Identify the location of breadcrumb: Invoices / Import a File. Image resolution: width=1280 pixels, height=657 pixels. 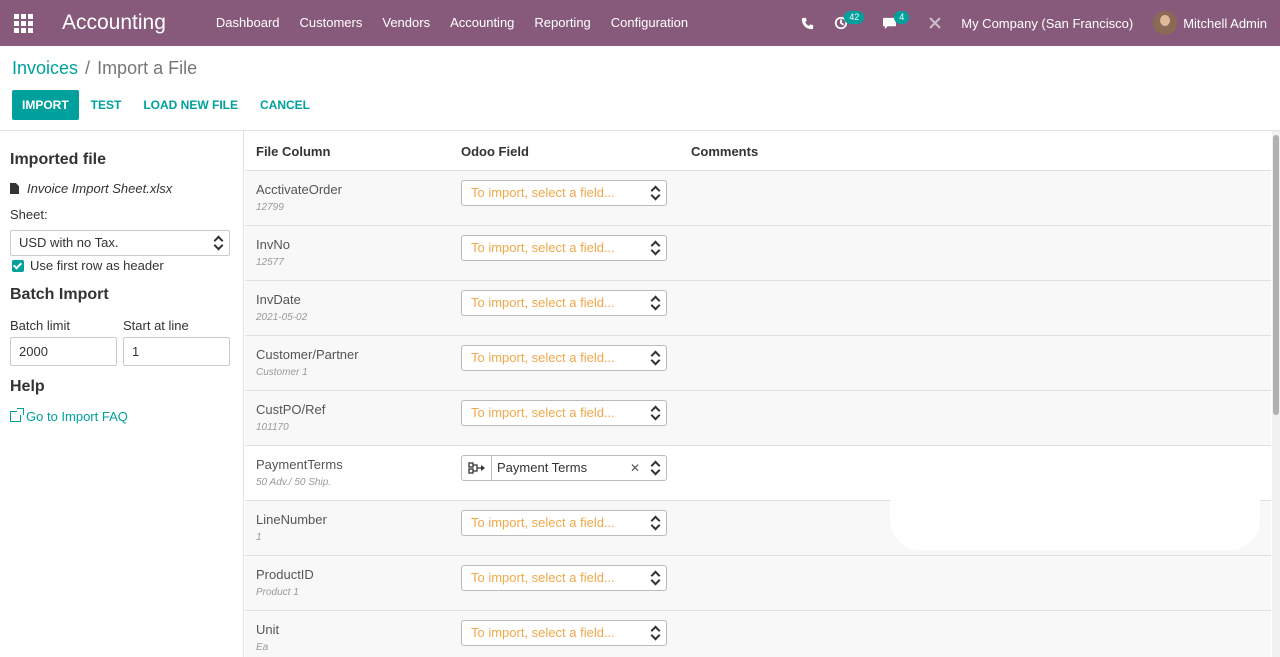
(104, 68).